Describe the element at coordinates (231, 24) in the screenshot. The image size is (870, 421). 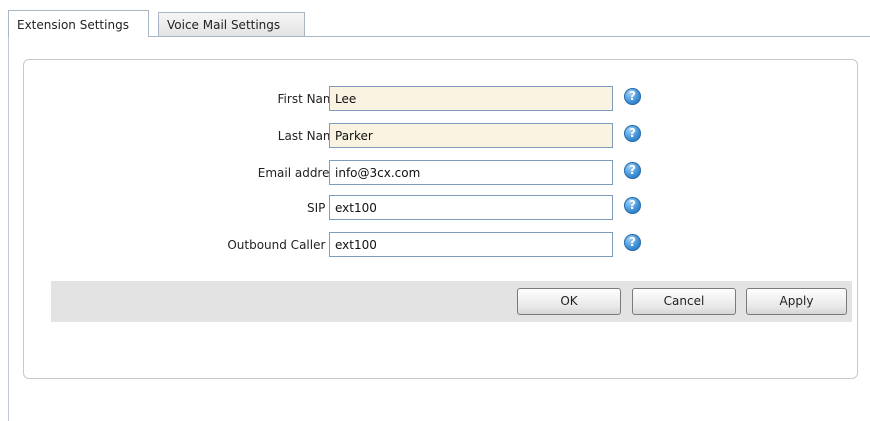
I see `tab-voice-mail-settings: Voice Mail Settings` at that location.